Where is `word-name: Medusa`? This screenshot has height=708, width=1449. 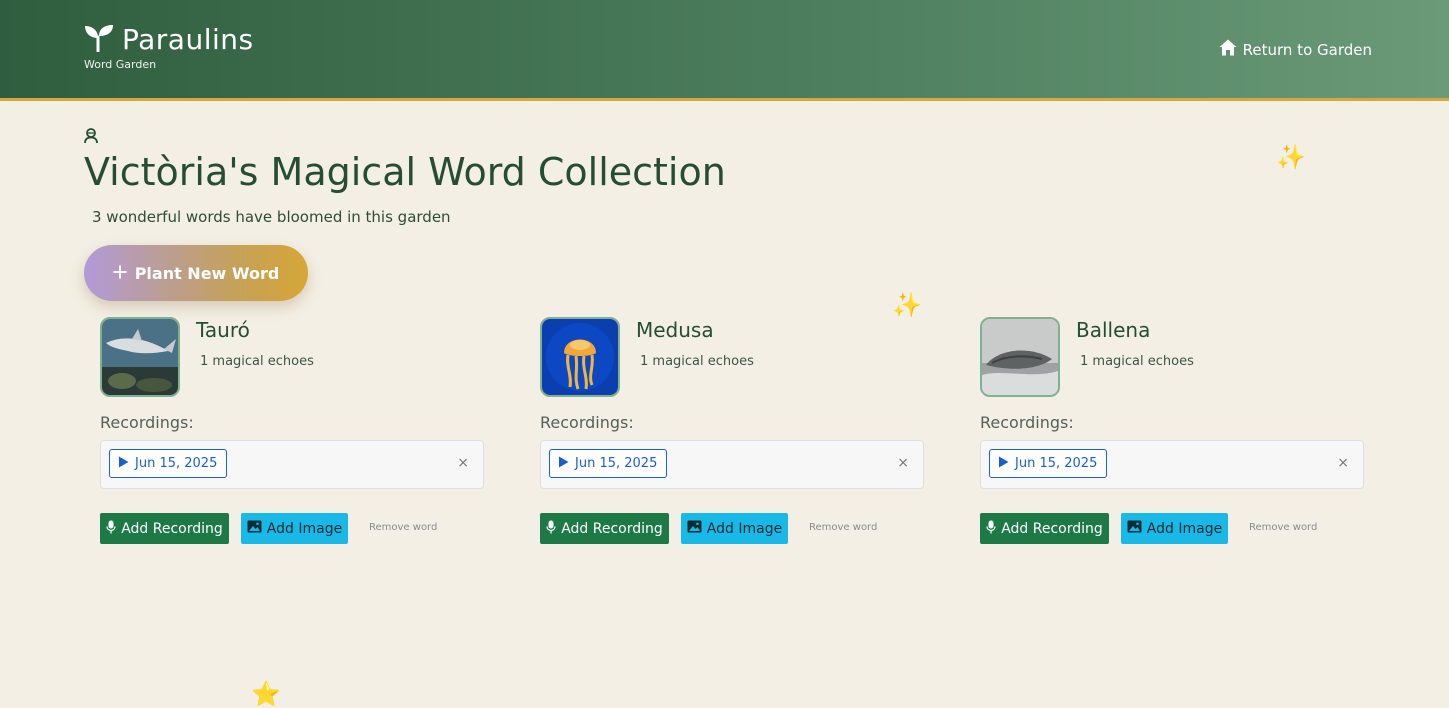 word-name: Medusa is located at coordinates (675, 330).